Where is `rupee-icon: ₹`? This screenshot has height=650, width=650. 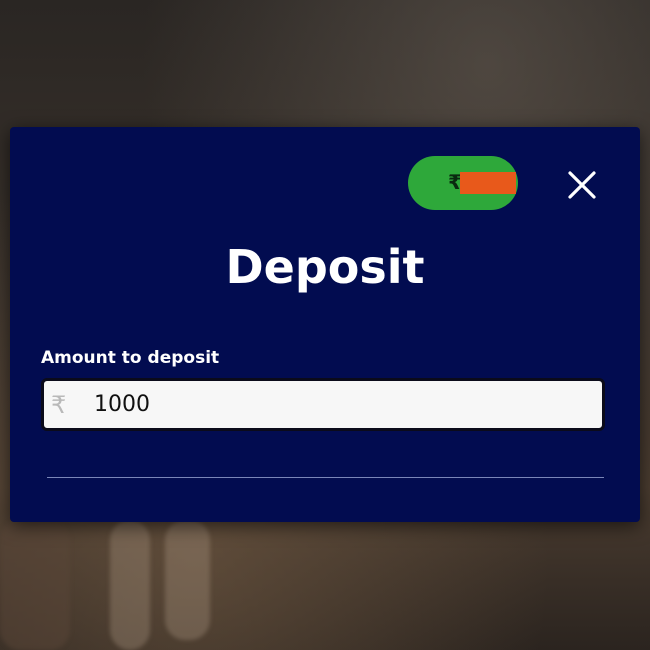 rupee-icon: ₹ is located at coordinates (59, 405).